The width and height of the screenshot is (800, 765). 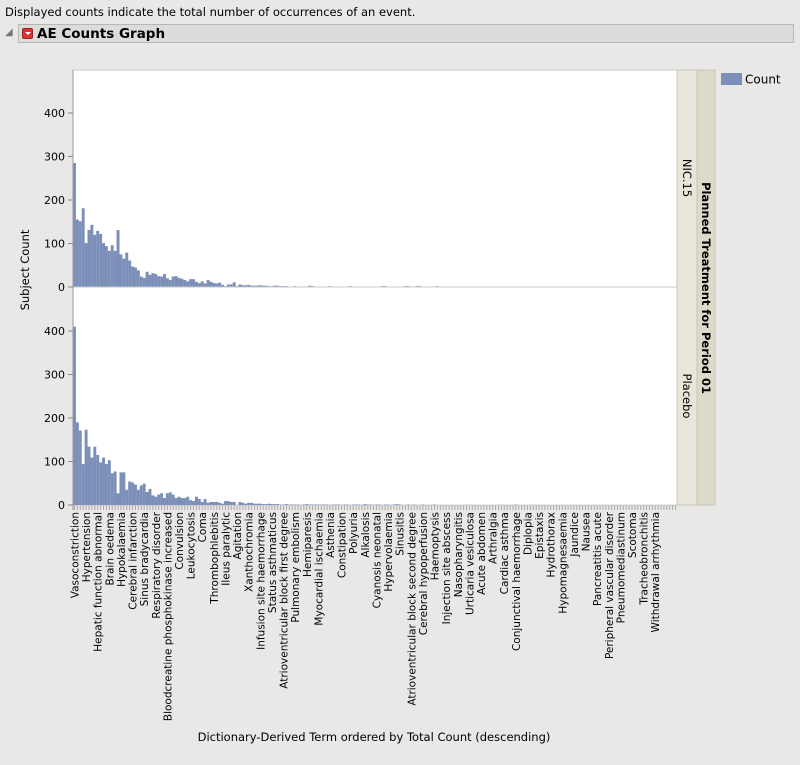 I want to click on legend-swatch, so click(x=731, y=79).